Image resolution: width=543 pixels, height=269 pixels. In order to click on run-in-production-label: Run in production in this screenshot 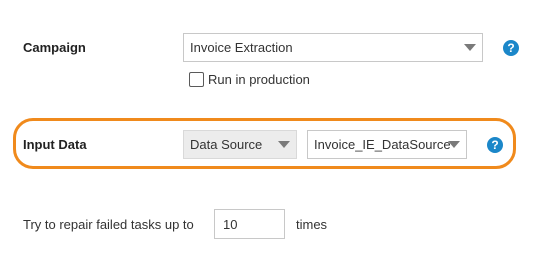, I will do `click(259, 79)`.